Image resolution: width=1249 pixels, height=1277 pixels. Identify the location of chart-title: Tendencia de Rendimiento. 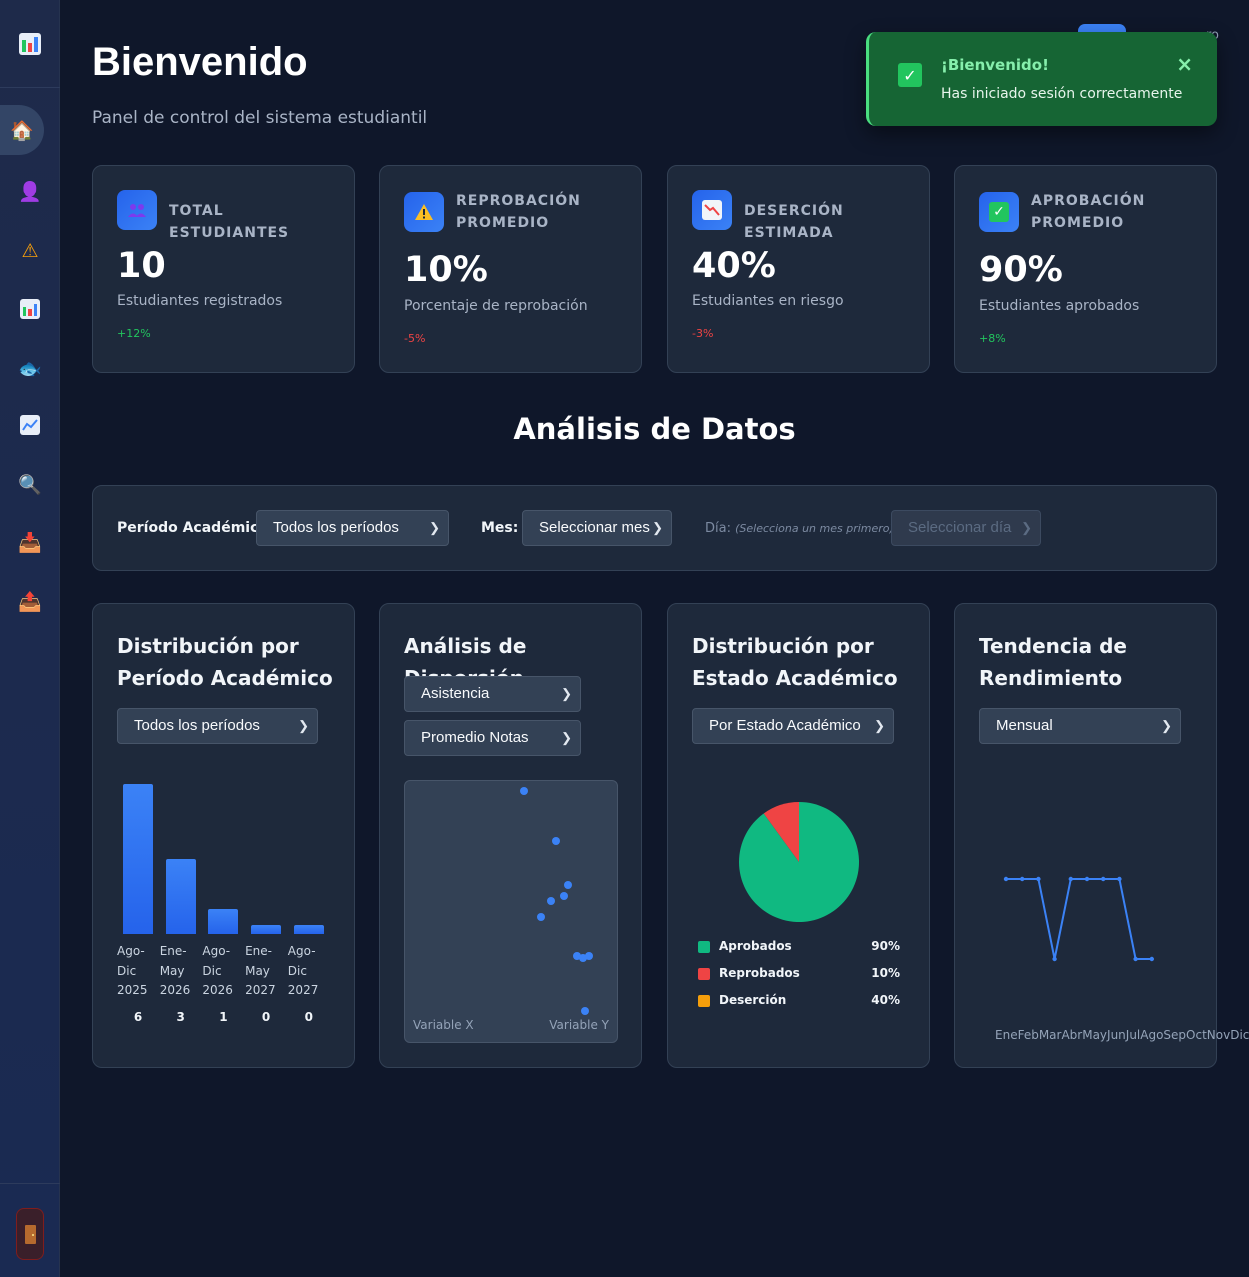
(1053, 662).